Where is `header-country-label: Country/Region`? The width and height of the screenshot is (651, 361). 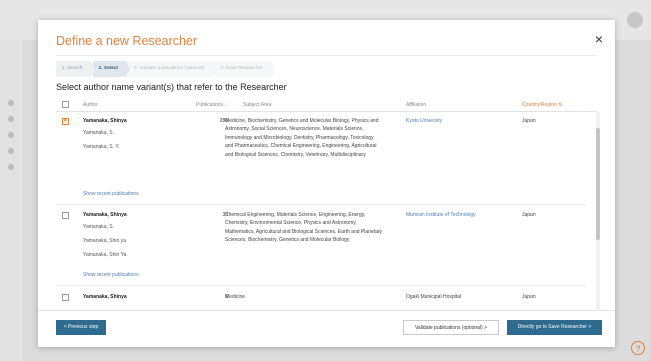 header-country-label: Country/Region is located at coordinates (539, 105).